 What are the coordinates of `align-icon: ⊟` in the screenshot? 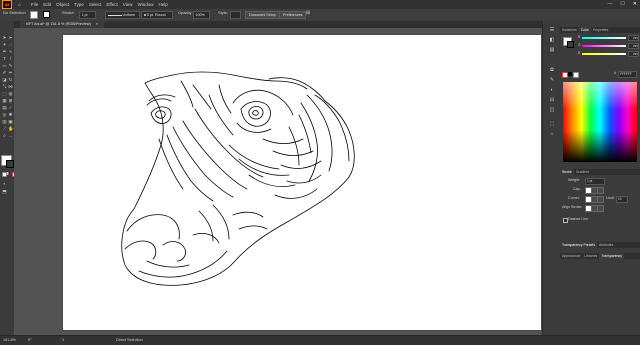 It's located at (552, 100).